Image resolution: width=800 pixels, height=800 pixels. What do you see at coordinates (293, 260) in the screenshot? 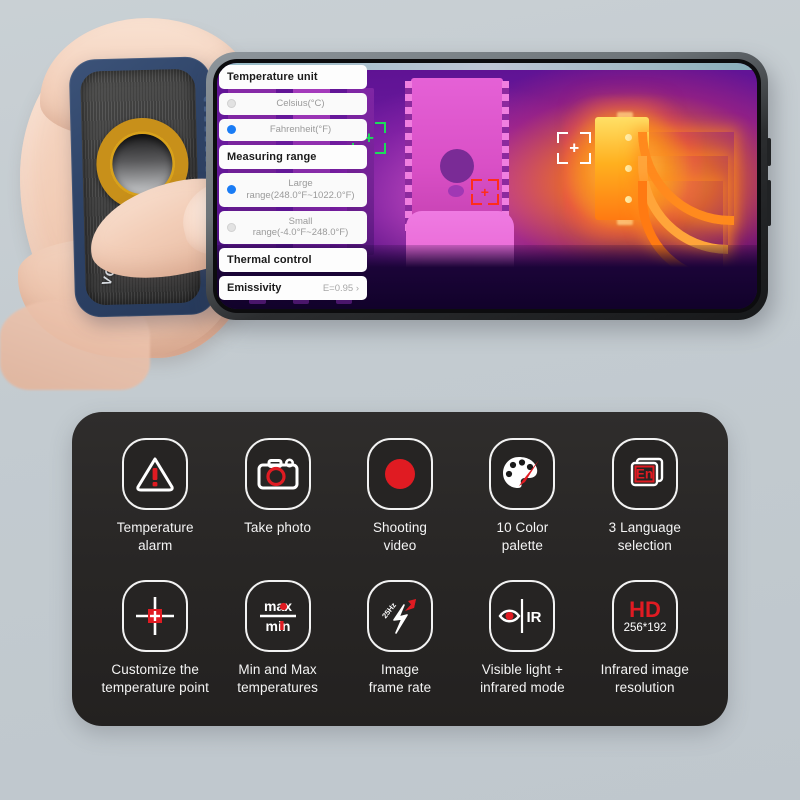
I see `settings-header-thermal-control: Thermal control` at bounding box center [293, 260].